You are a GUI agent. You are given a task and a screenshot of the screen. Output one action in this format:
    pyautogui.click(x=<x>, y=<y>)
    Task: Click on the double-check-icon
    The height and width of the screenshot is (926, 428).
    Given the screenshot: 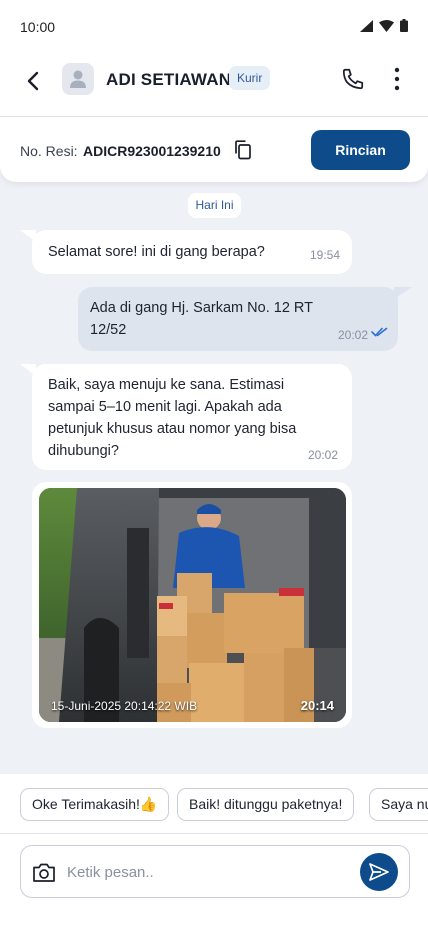 What is the action you would take?
    pyautogui.click(x=379, y=332)
    